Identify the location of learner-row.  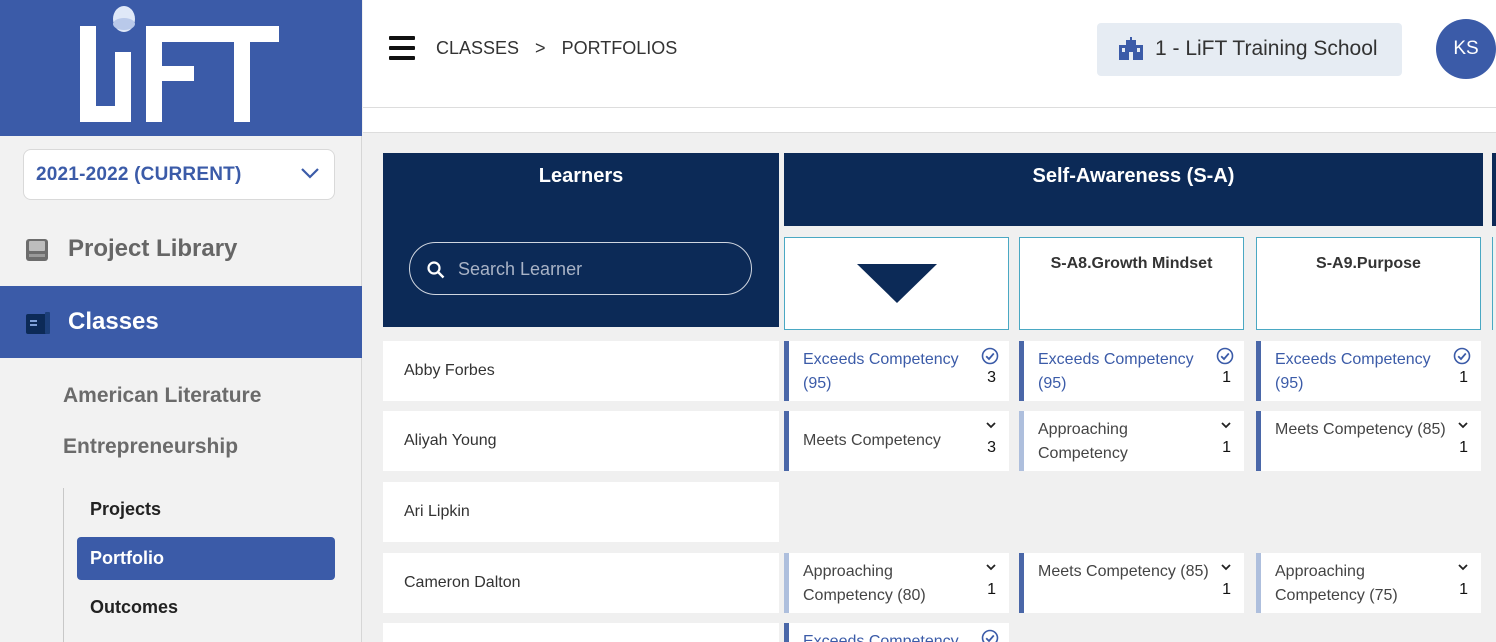
(581, 632).